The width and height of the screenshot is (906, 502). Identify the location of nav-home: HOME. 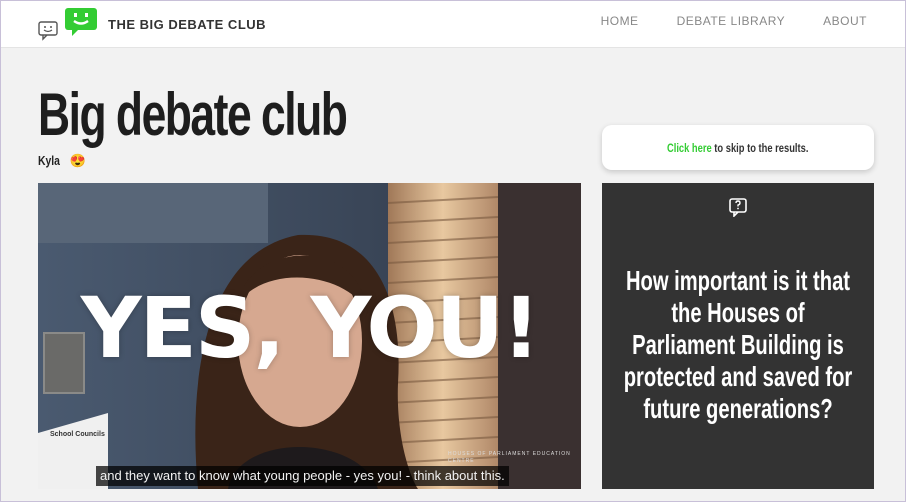
(620, 21).